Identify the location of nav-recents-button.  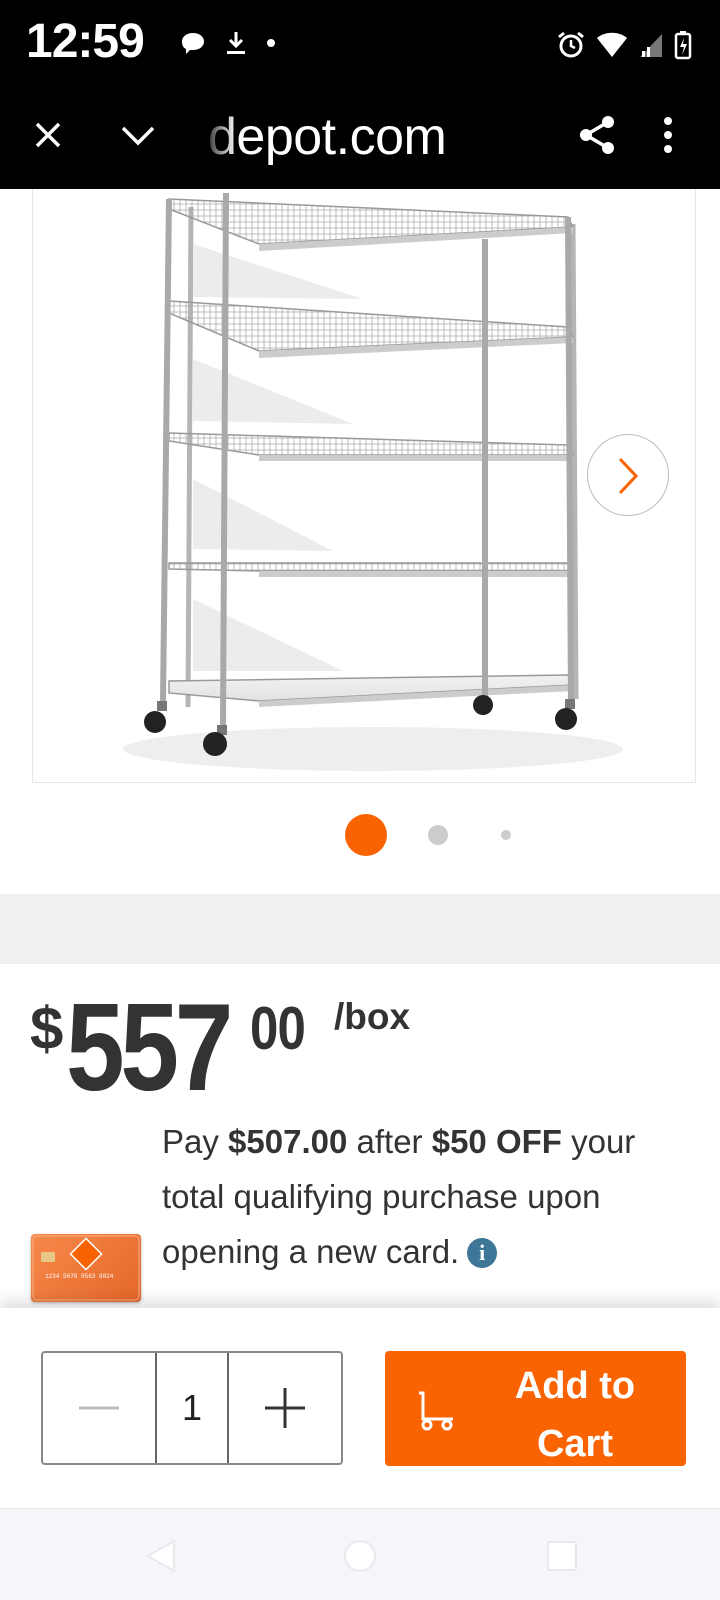
(562, 1556).